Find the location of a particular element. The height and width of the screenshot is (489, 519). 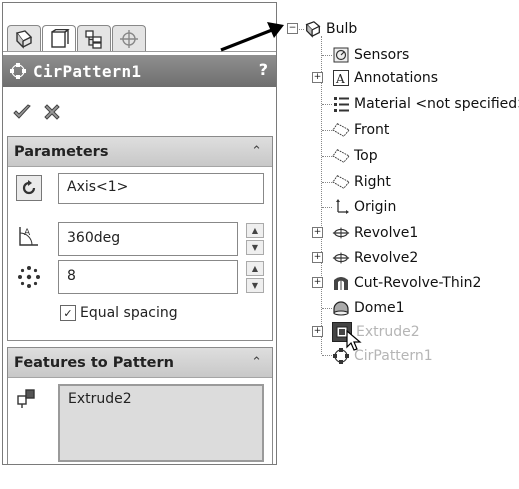

tree-item-front: Front is located at coordinates (360, 130).